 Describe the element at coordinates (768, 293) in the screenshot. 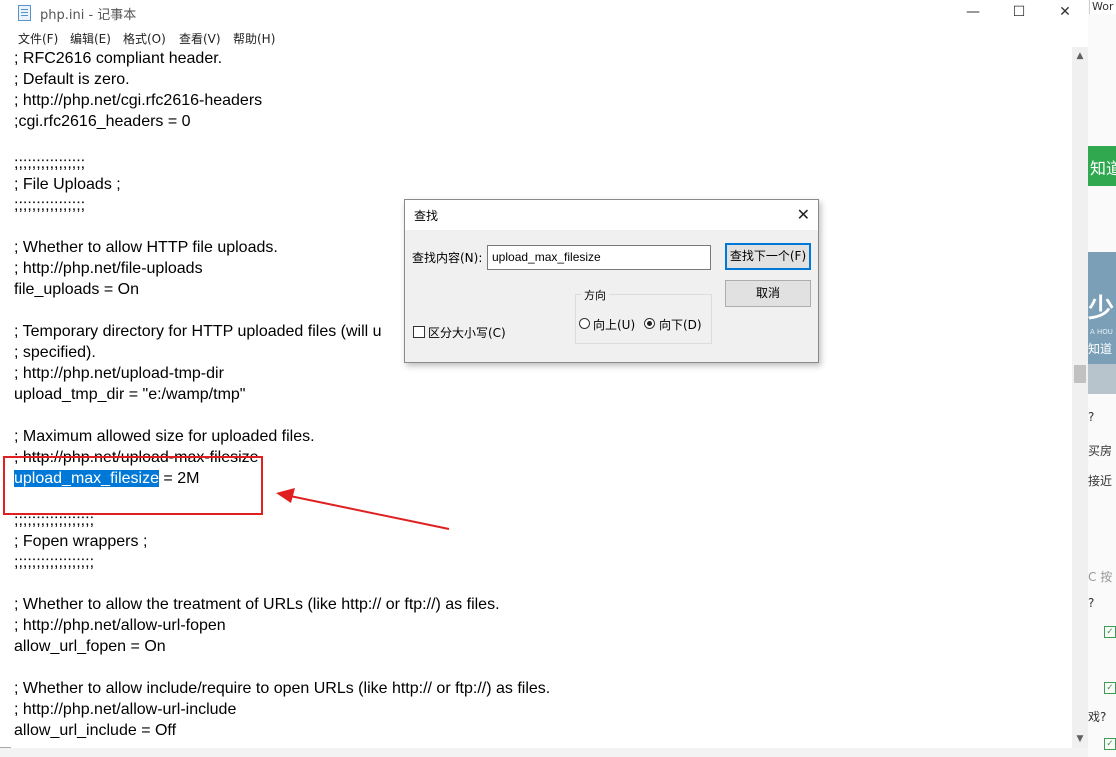

I see `cancel-button: 取消` at that location.